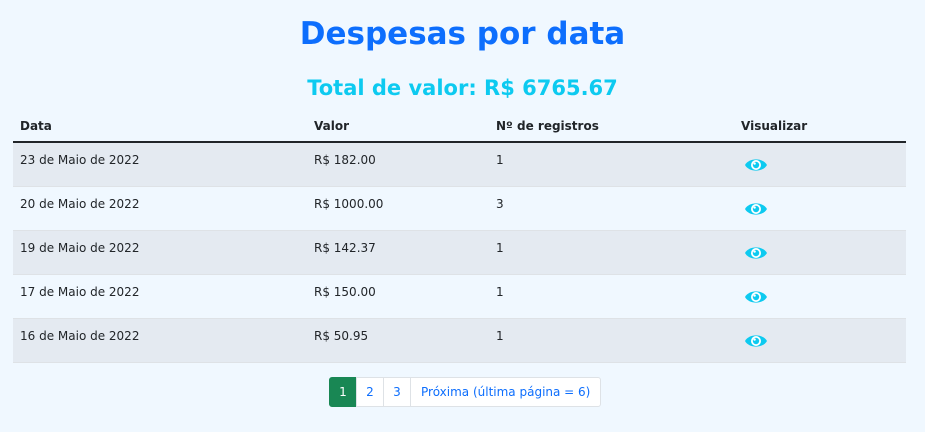 The height and width of the screenshot is (432, 925). I want to click on table-row: 19 de Maio de 2022 R$ 142.37 1, so click(459, 252).